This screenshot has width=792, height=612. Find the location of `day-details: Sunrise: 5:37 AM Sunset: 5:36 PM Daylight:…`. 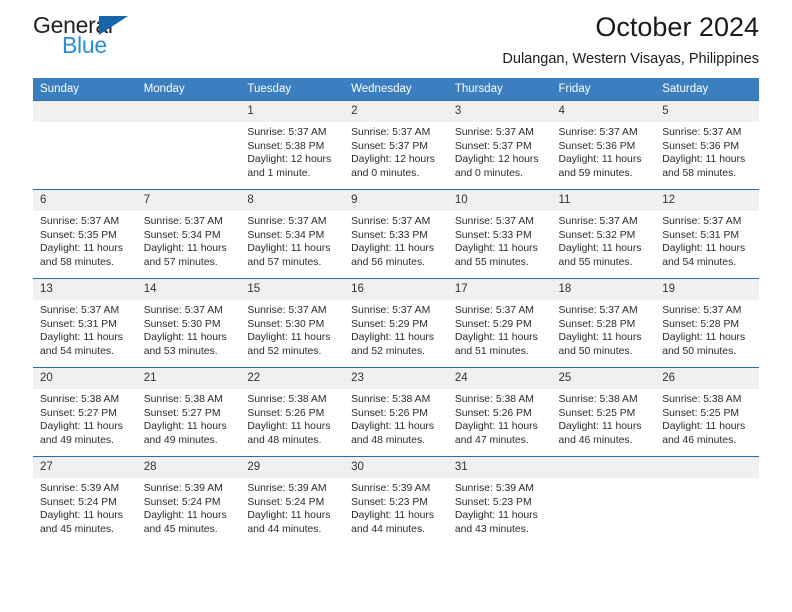

day-details: Sunrise: 5:37 AM Sunset: 5:36 PM Daylight:… is located at coordinates (604, 151).